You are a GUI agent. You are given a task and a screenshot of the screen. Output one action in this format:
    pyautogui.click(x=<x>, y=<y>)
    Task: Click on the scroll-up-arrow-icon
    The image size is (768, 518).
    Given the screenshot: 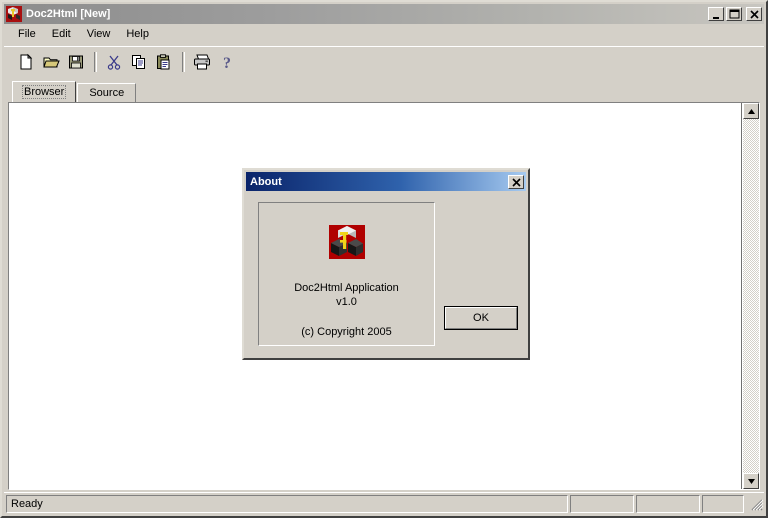 What is the action you would take?
    pyautogui.click(x=751, y=111)
    